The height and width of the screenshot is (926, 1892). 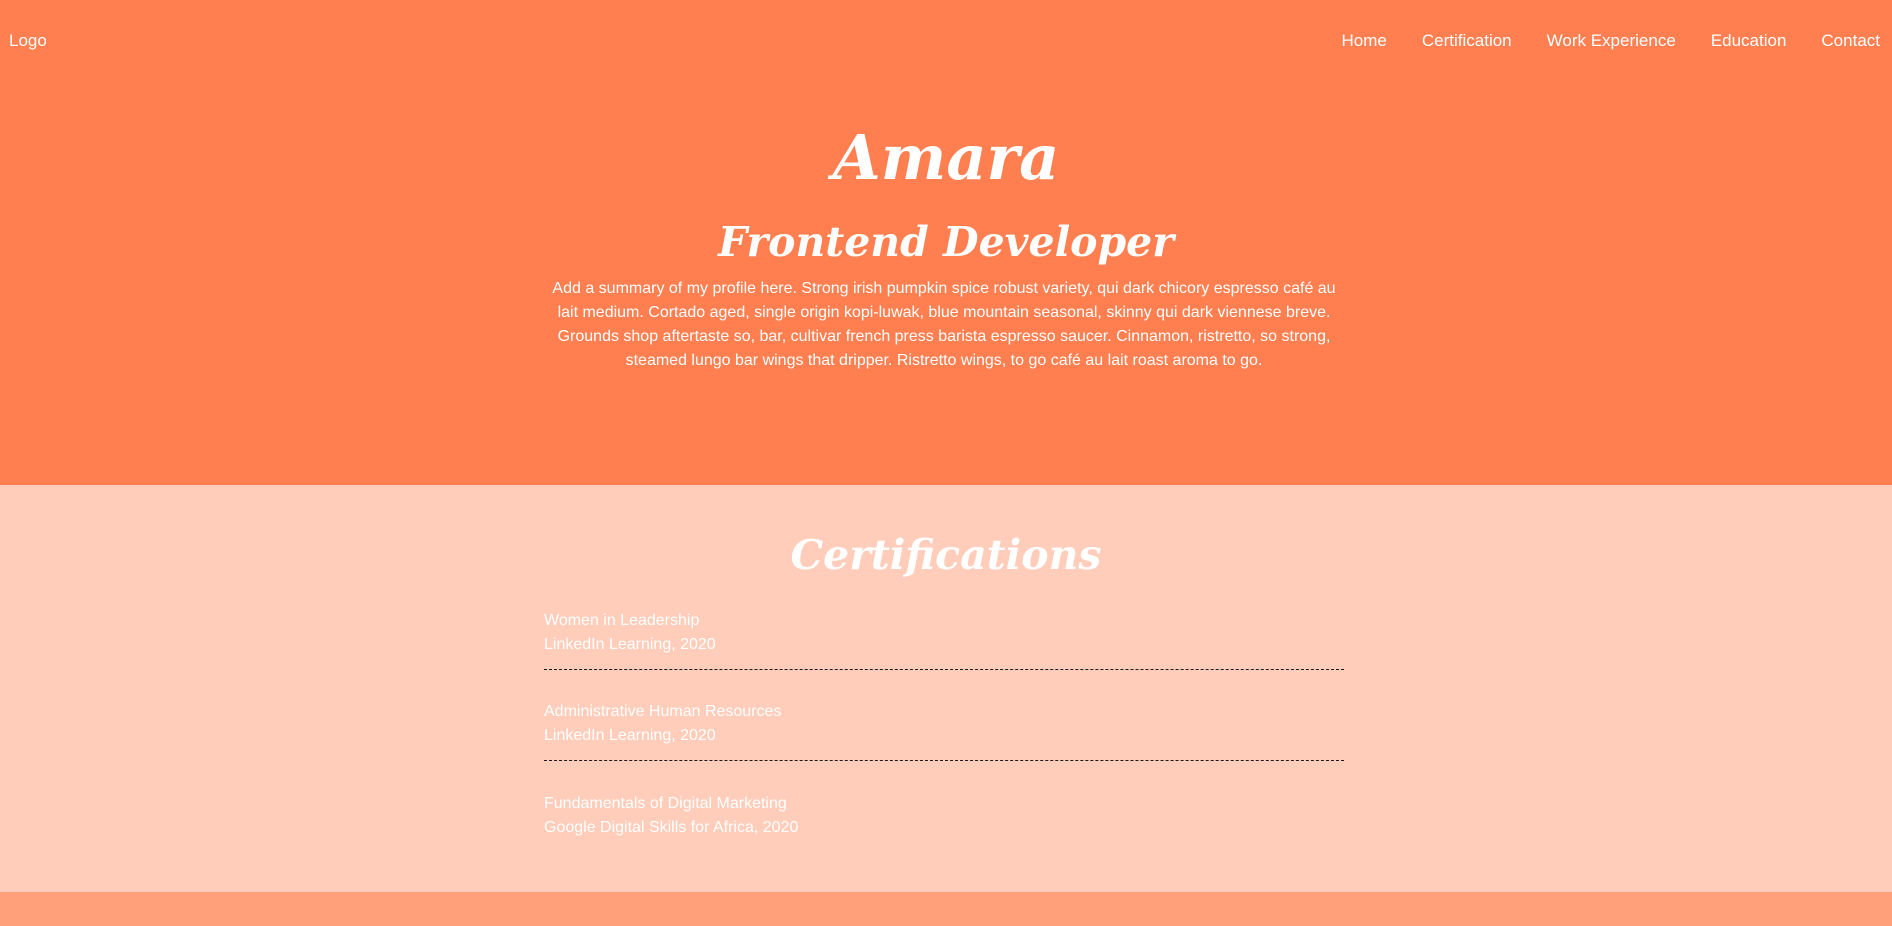 I want to click on footer-band, so click(x=946, y=909).